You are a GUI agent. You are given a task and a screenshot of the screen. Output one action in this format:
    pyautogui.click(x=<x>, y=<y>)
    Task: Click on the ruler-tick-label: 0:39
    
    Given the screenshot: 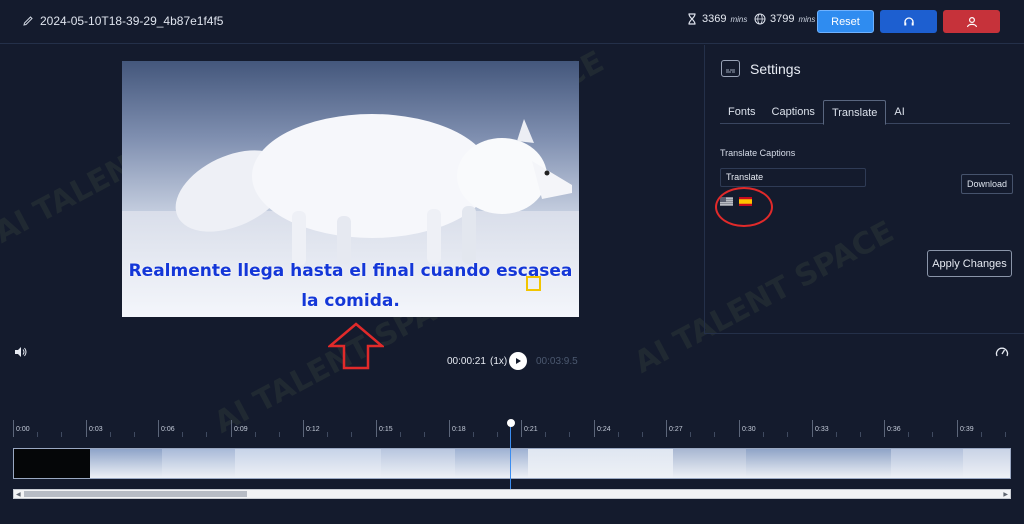 What is the action you would take?
    pyautogui.click(x=967, y=429)
    